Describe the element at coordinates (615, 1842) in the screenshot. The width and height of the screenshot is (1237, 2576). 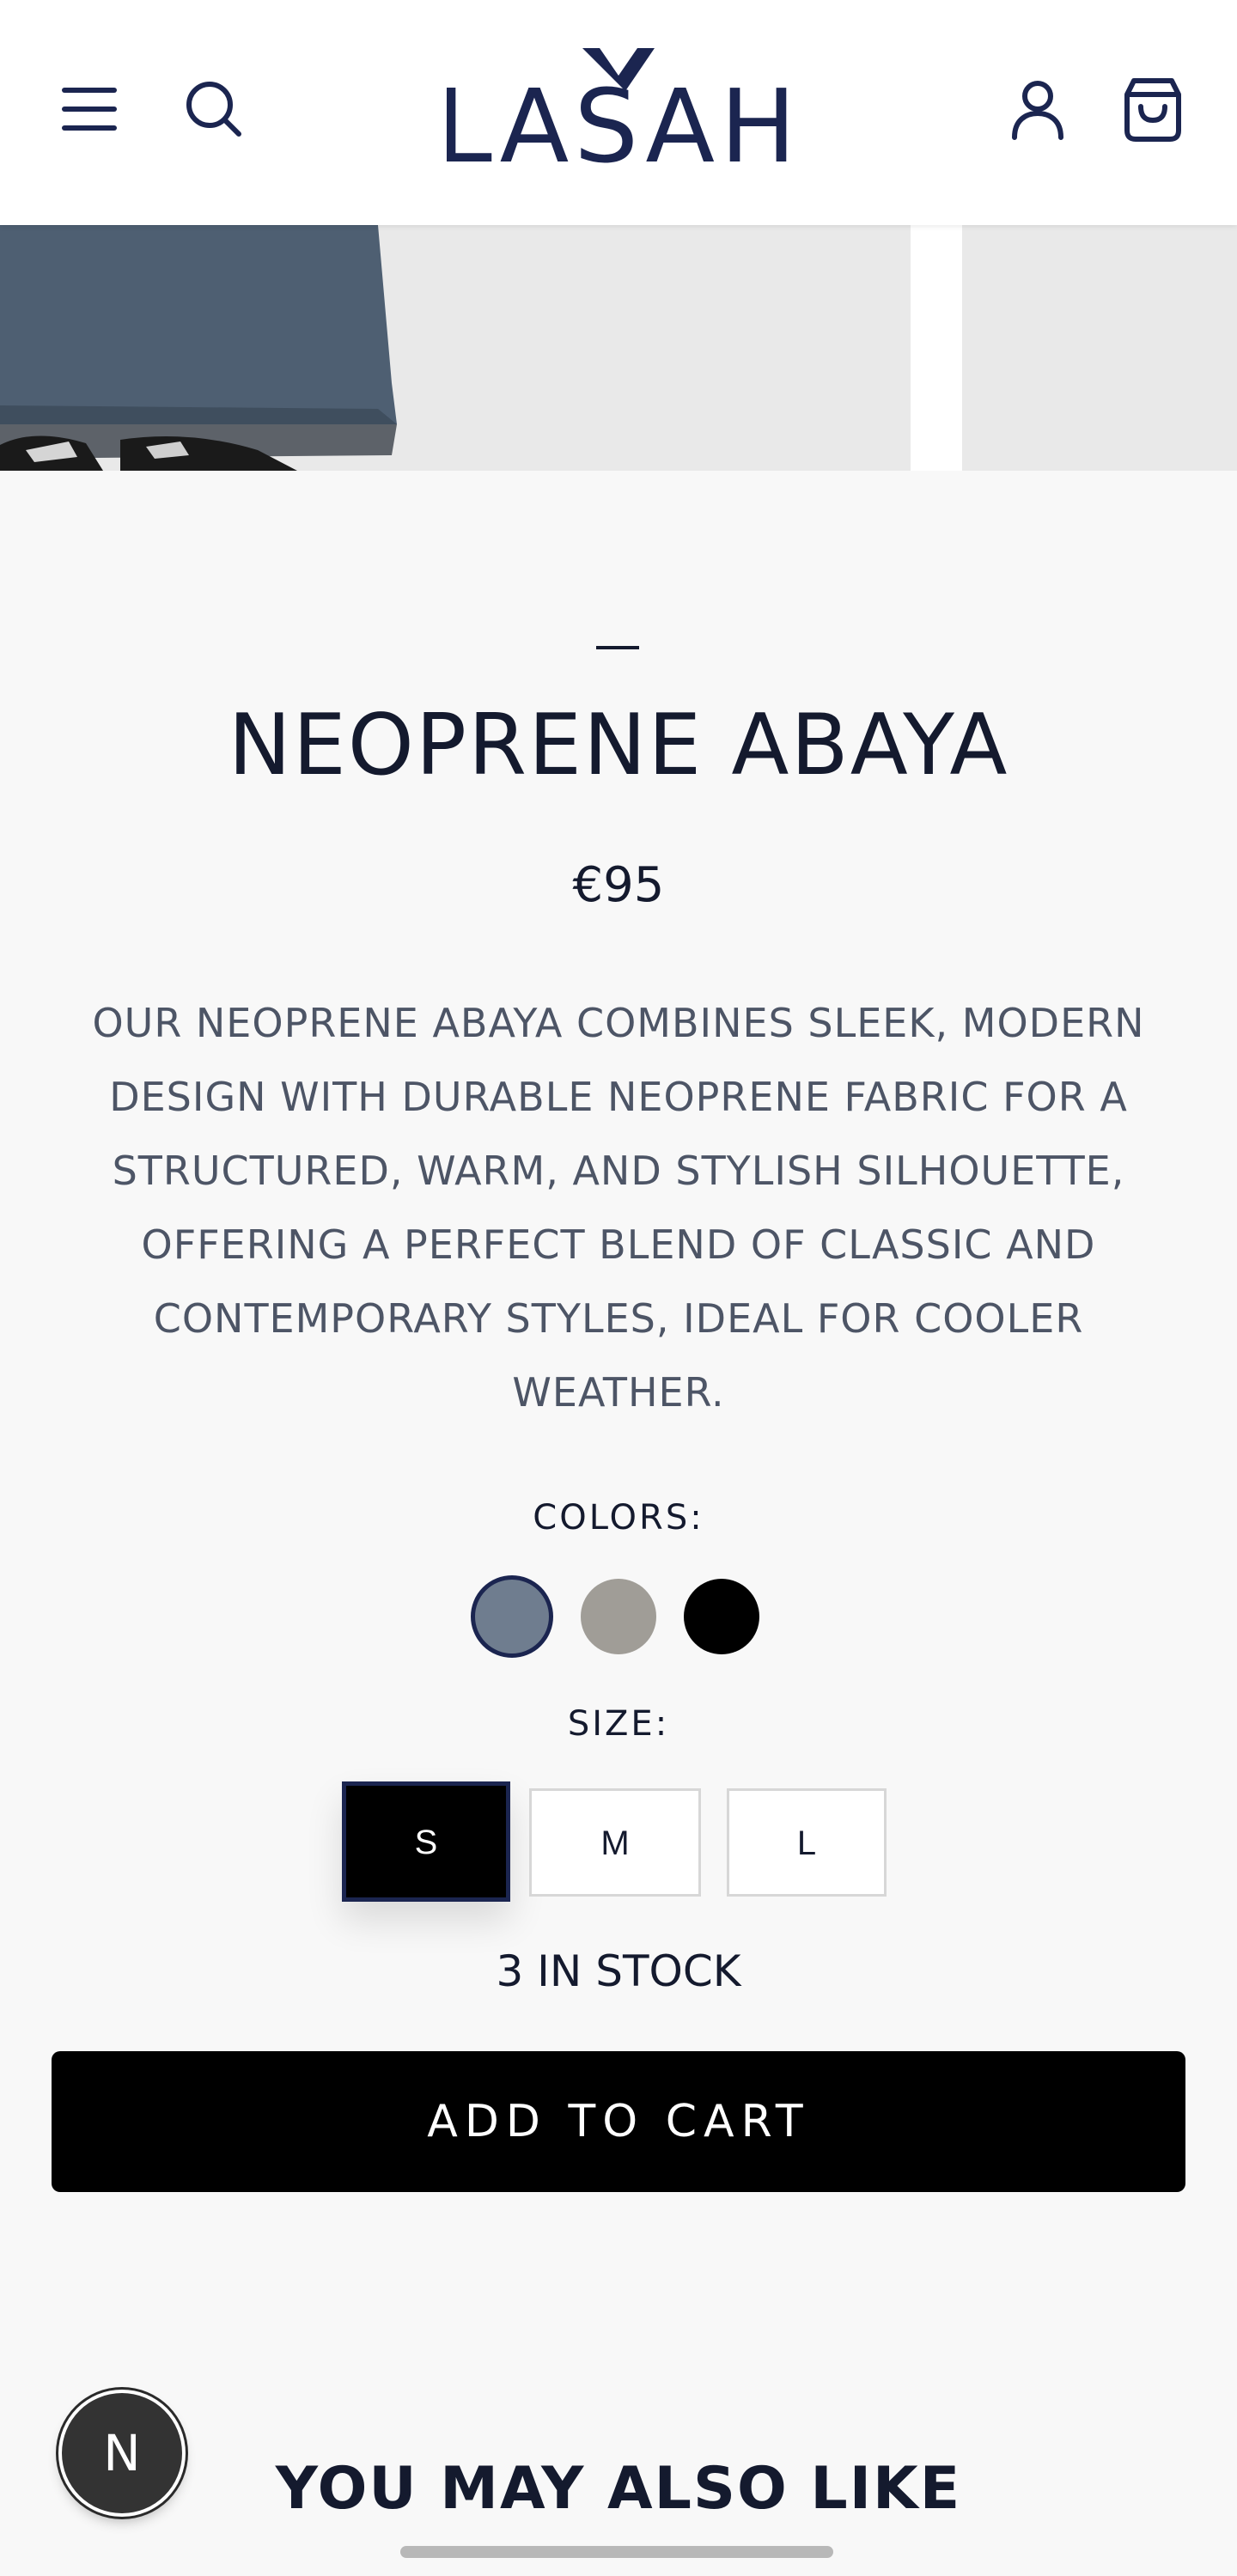
I see `size-button-m: M` at that location.